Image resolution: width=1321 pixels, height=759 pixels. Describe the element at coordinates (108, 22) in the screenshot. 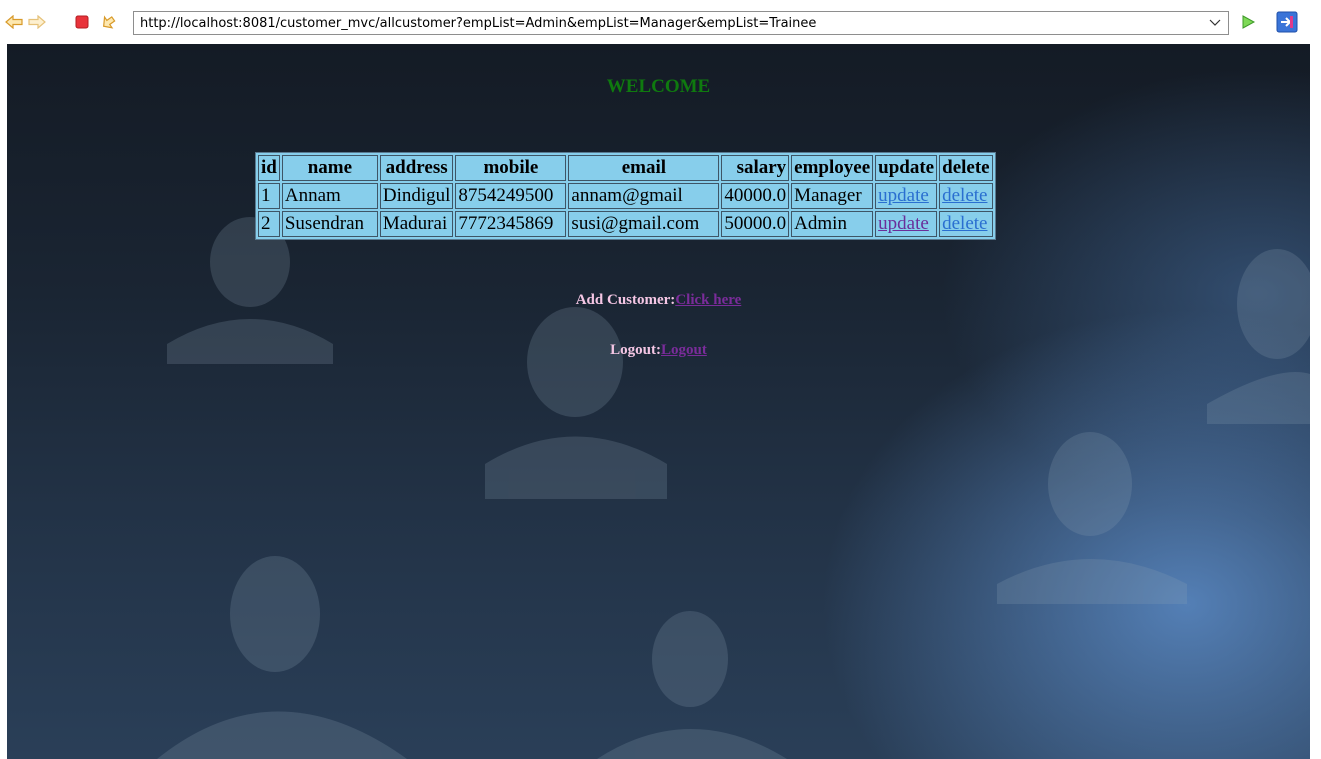

I see `refresh-icon` at that location.